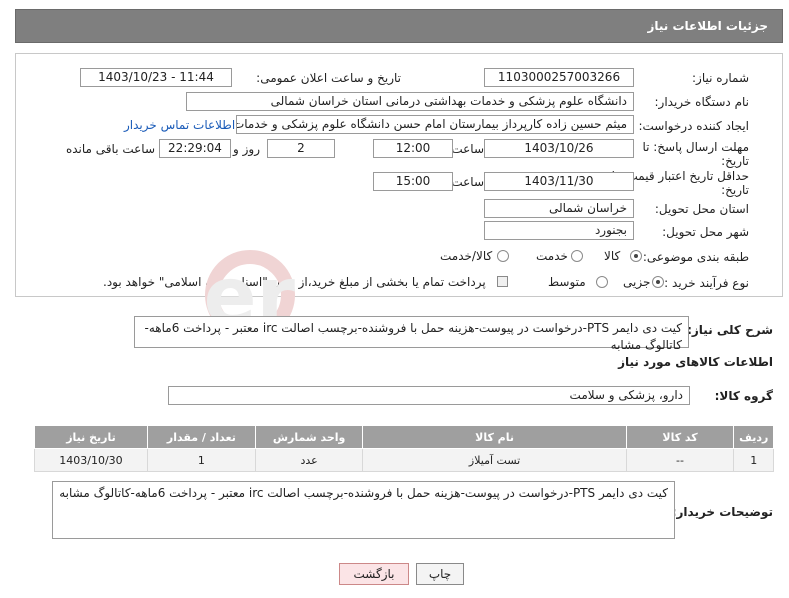 Image resolution: width=789 pixels, height=598 pixels. What do you see at coordinates (466, 256) in the screenshot?
I see `category-option-both: کالا/خدمت` at bounding box center [466, 256].